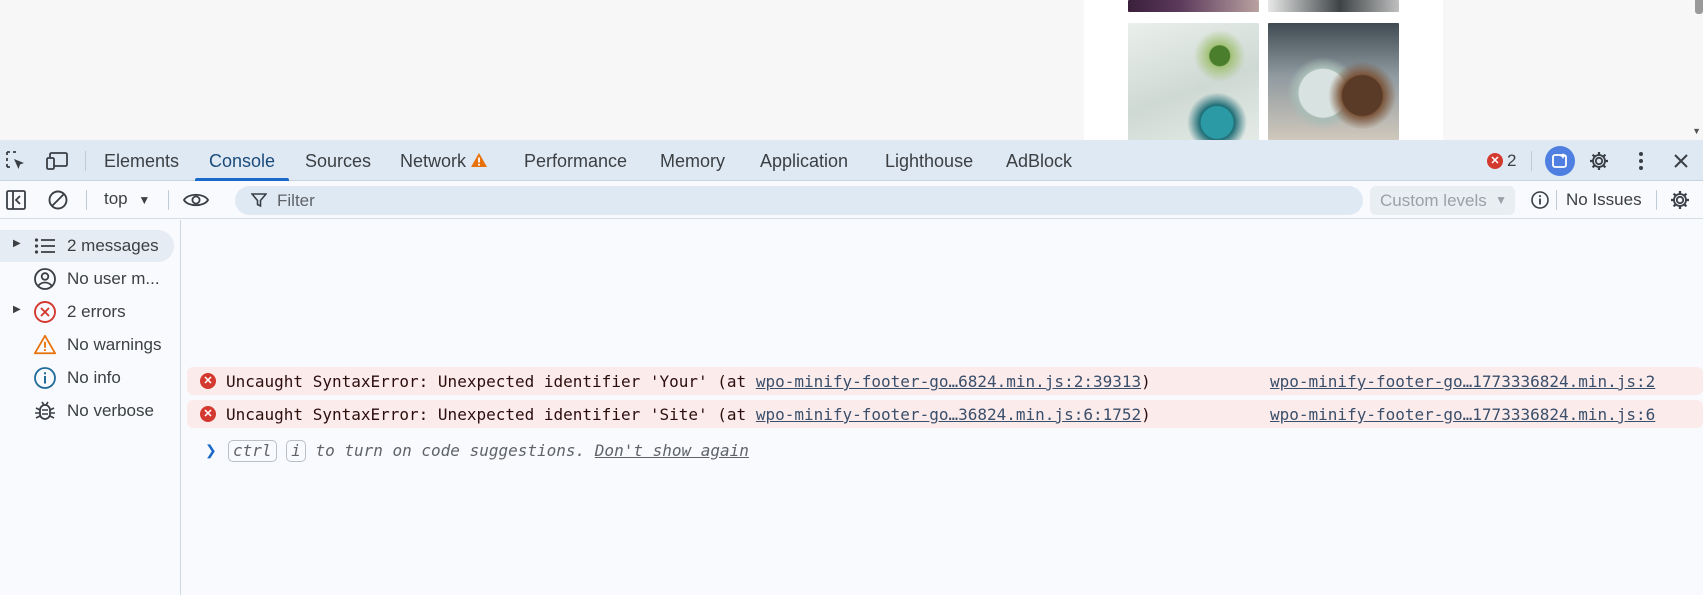 The height and width of the screenshot is (595, 1703). Describe the element at coordinates (1681, 161) in the screenshot. I see `close-devtools-icon` at that location.